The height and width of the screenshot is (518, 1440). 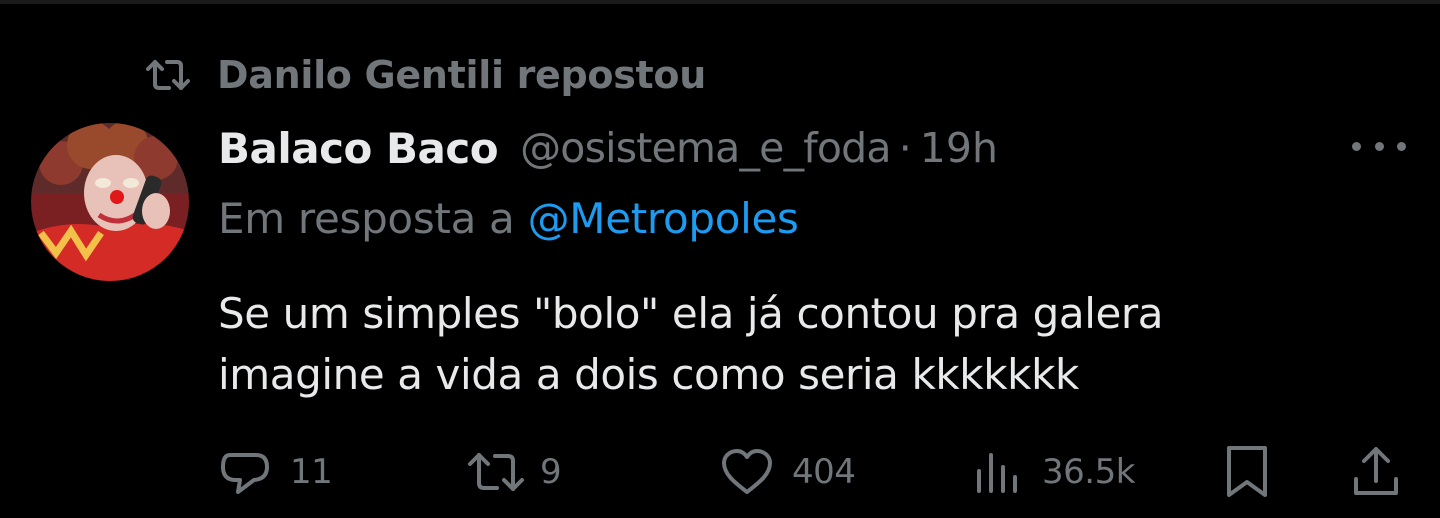 What do you see at coordinates (245, 472) in the screenshot?
I see `reply-icon` at bounding box center [245, 472].